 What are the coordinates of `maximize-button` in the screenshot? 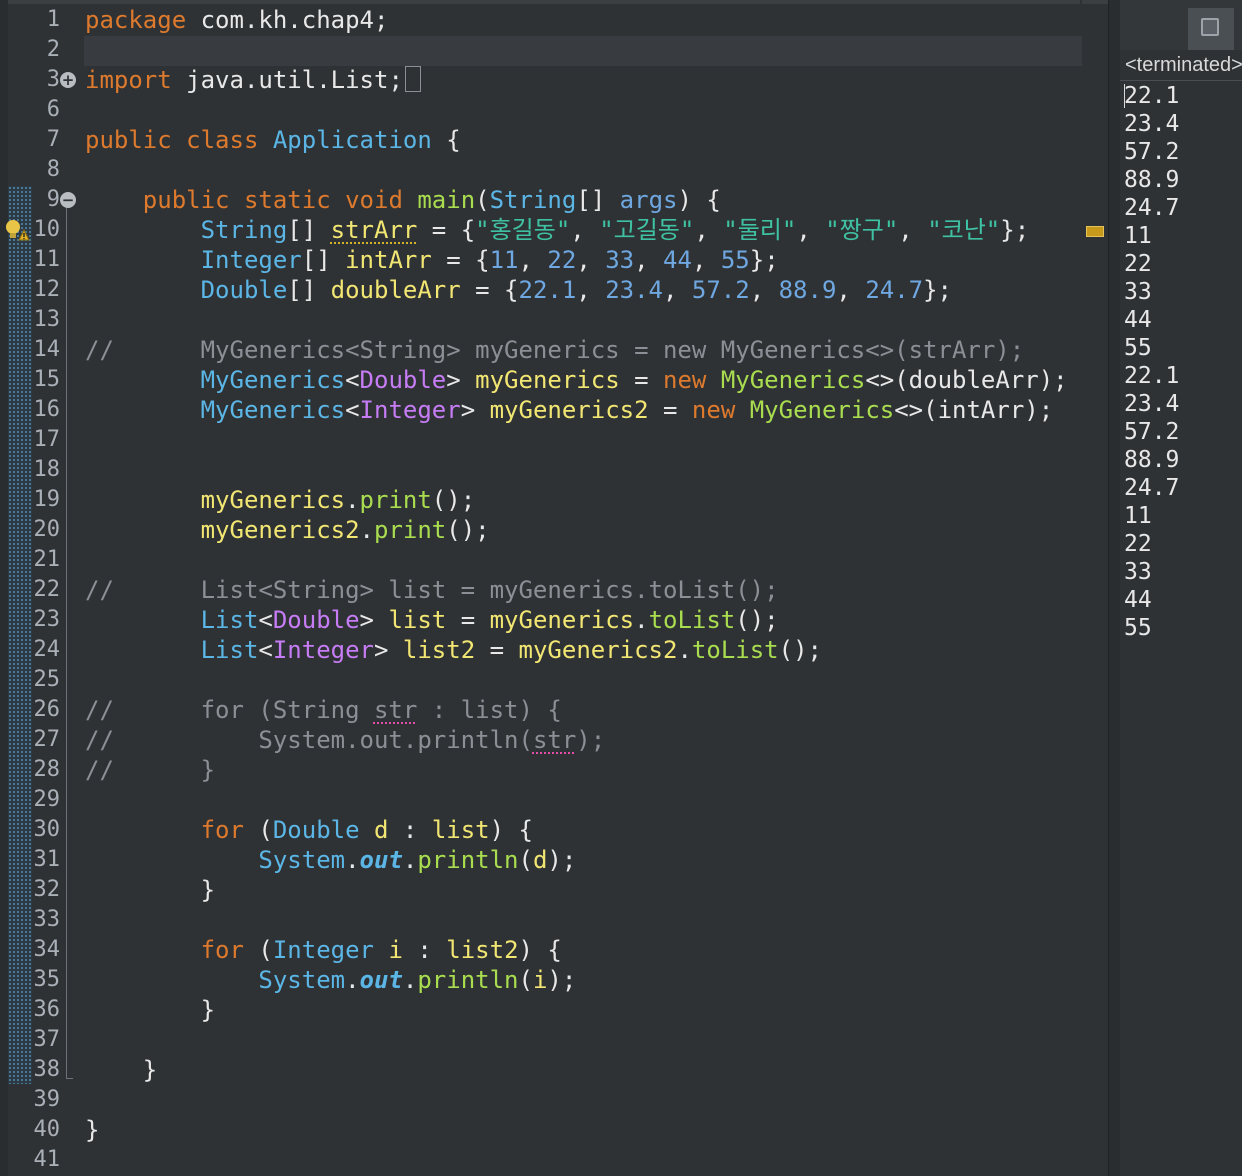 It's located at (1211, 29).